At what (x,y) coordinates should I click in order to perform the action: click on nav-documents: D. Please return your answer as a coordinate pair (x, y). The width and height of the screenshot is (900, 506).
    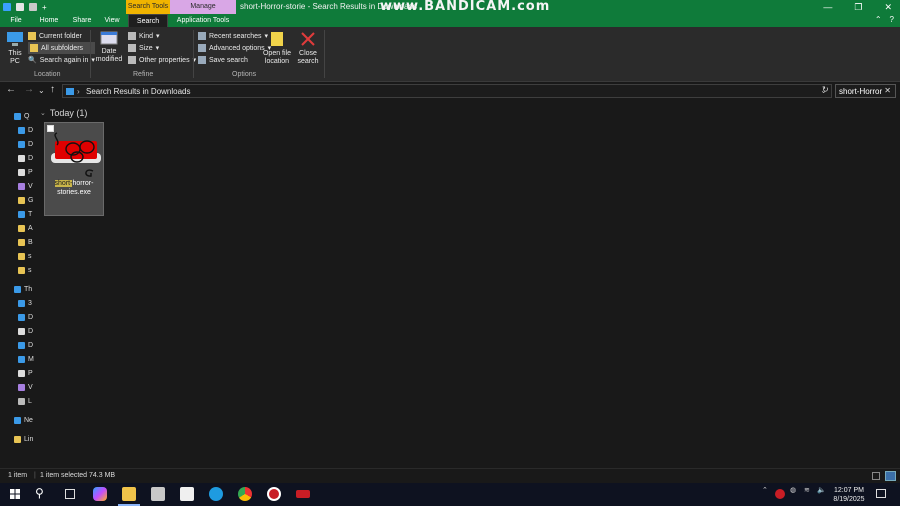
    Looking at the image, I should click on (25, 158).